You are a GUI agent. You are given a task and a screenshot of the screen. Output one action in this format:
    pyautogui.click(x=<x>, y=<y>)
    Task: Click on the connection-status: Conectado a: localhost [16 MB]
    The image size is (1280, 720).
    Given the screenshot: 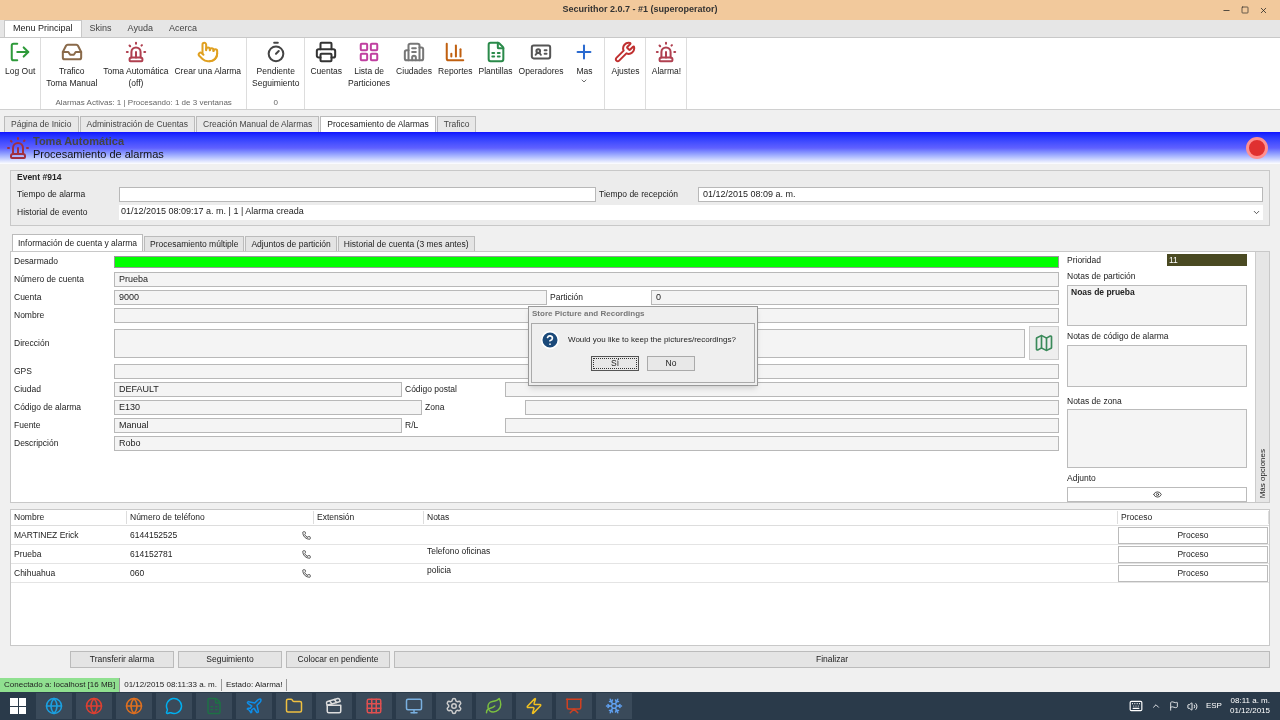 What is the action you would take?
    pyautogui.click(x=60, y=685)
    